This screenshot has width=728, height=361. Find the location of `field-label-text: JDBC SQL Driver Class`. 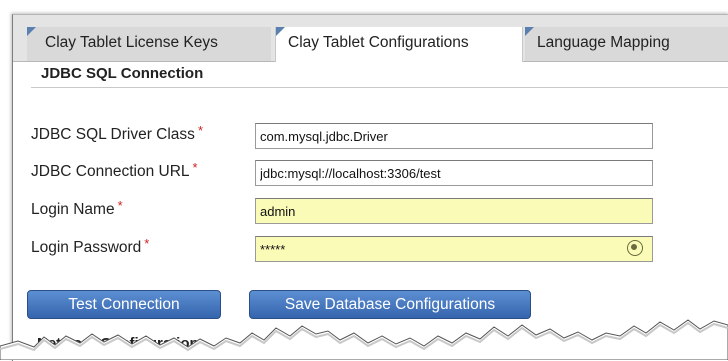

field-label-text: JDBC SQL Driver Class is located at coordinates (113, 134).